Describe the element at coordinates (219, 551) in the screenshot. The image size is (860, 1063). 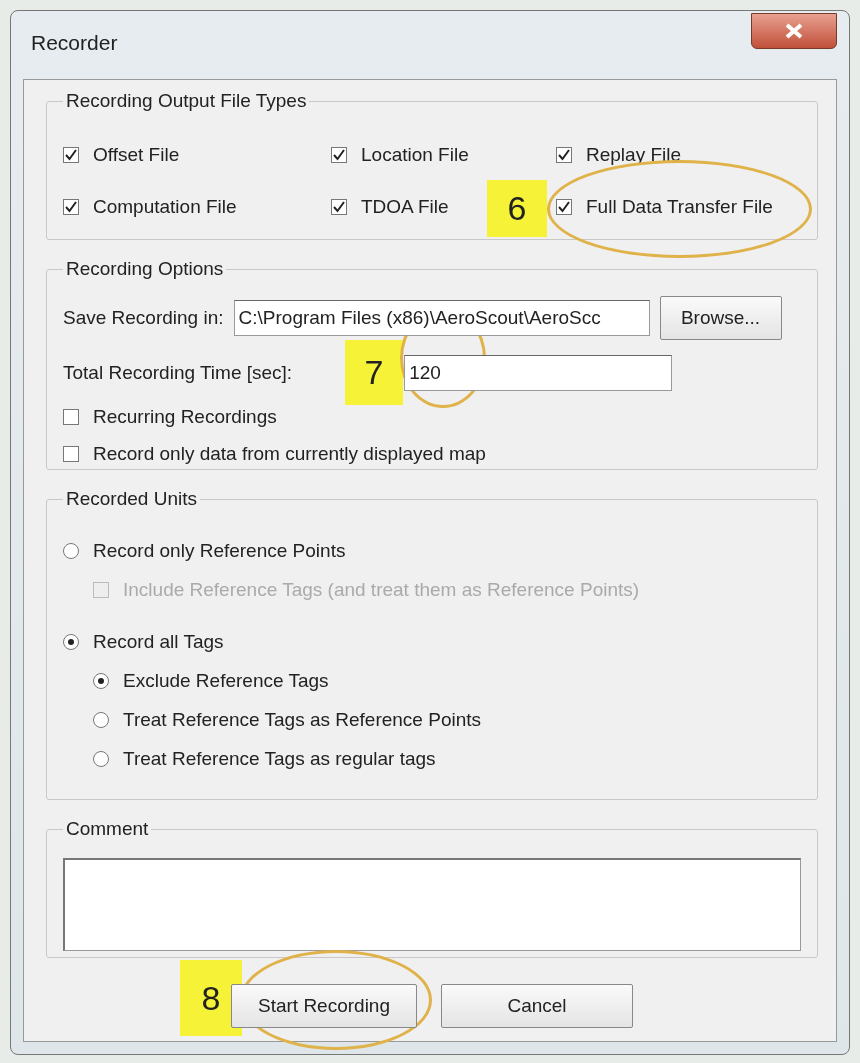
I see `option-label: Record only Reference Points` at that location.